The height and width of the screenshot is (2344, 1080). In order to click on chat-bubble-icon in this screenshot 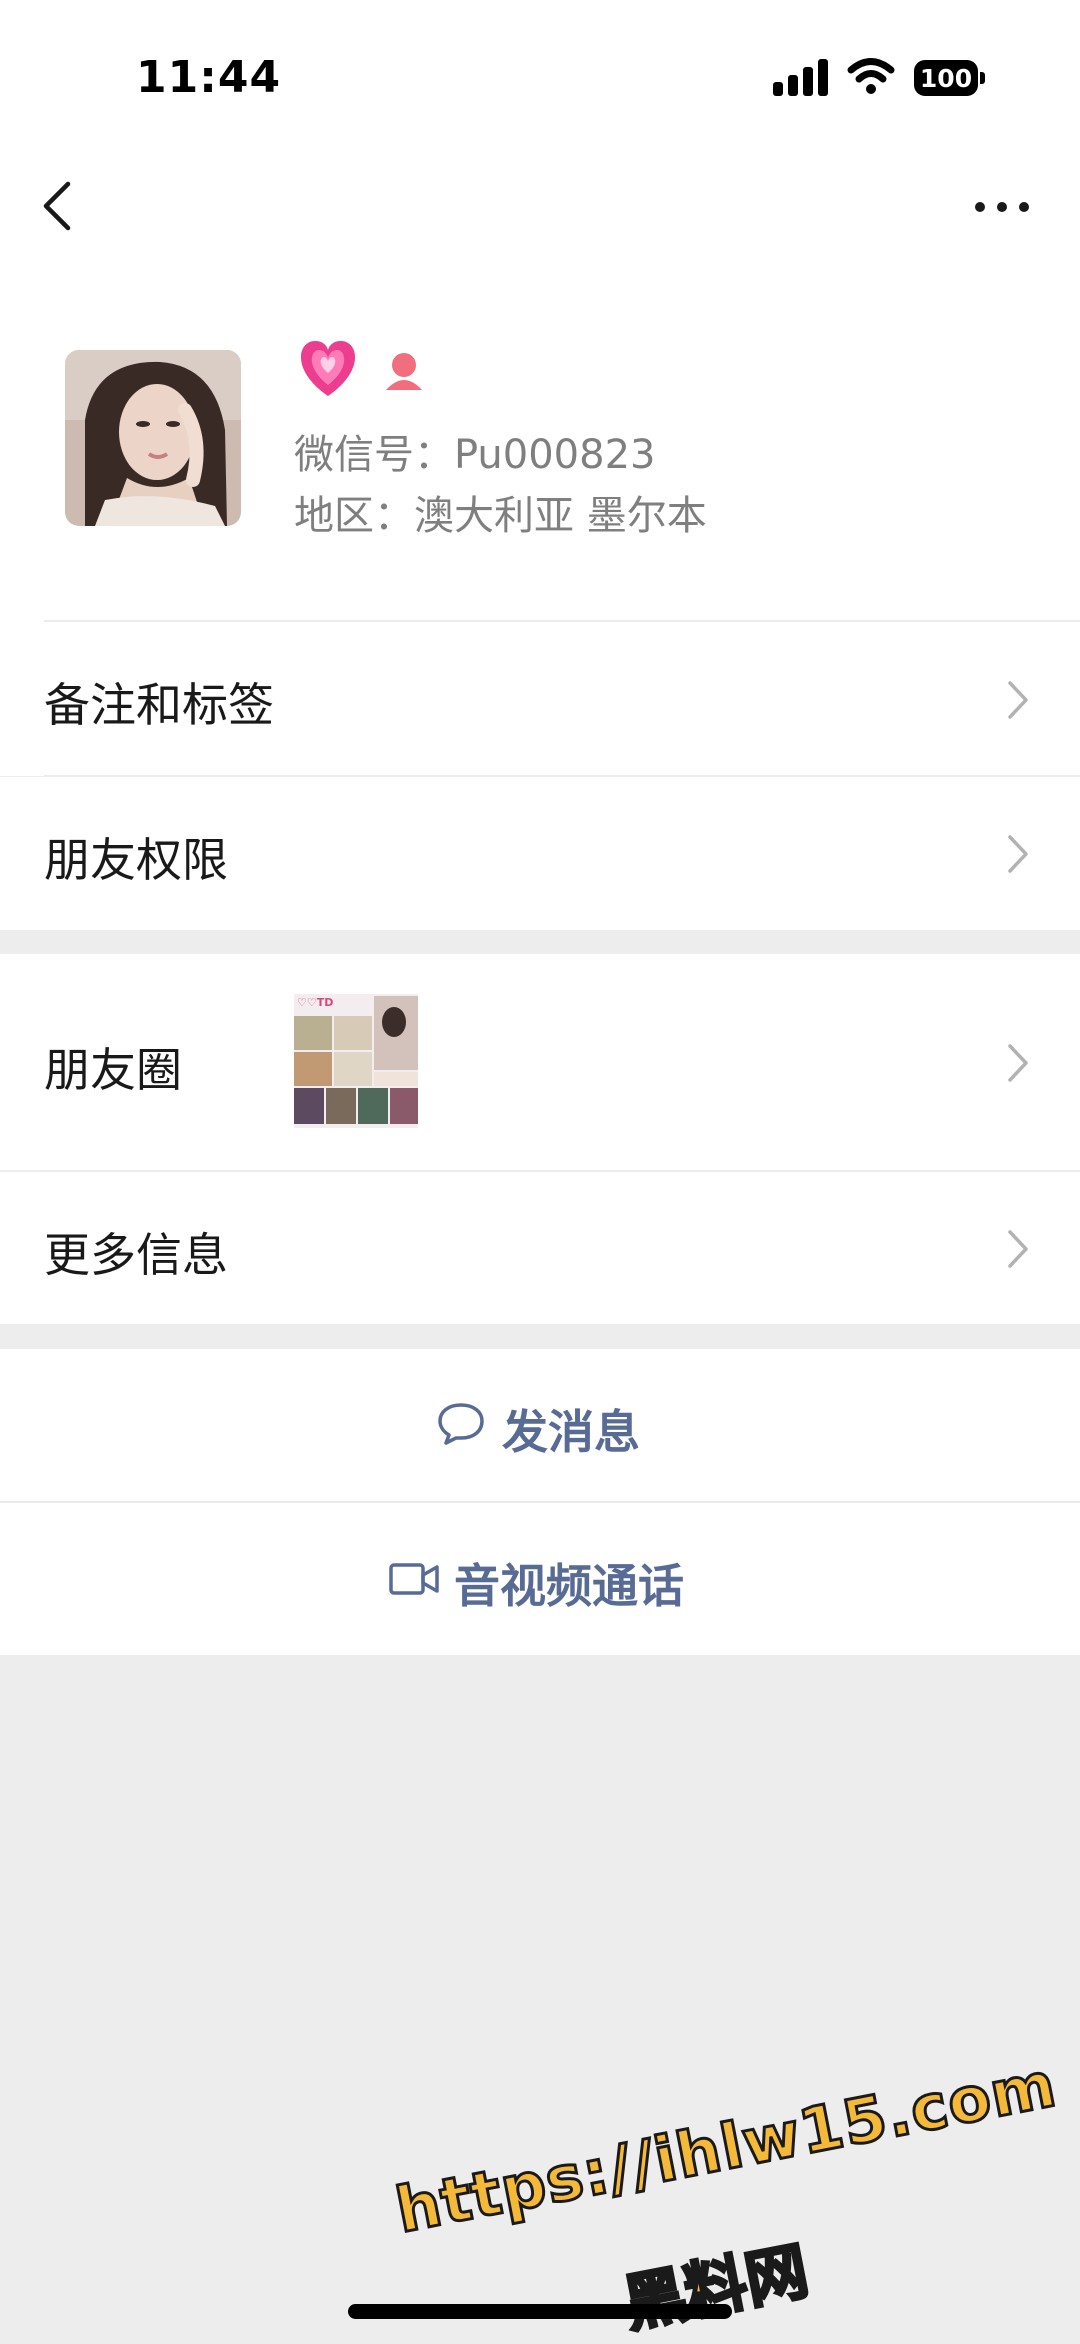, I will do `click(461, 1424)`.